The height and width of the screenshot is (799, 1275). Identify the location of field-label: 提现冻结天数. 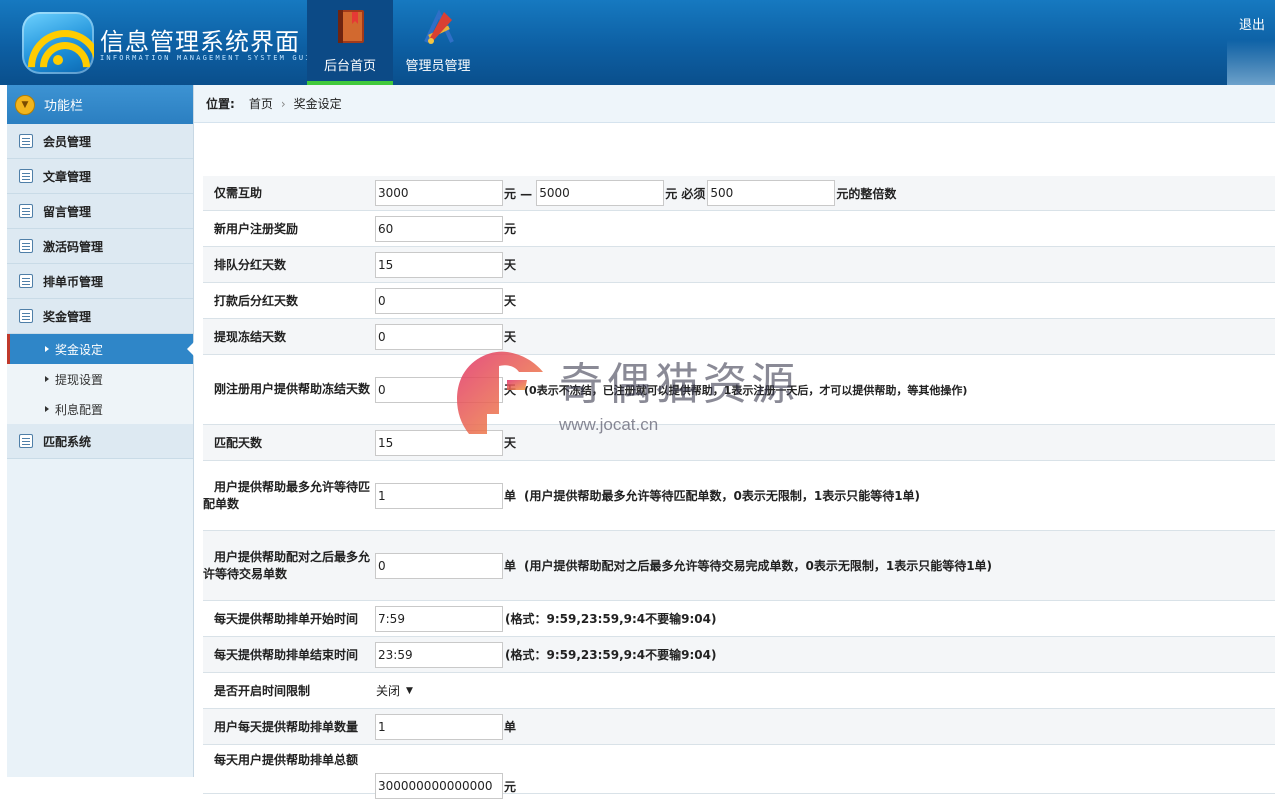
(250, 336).